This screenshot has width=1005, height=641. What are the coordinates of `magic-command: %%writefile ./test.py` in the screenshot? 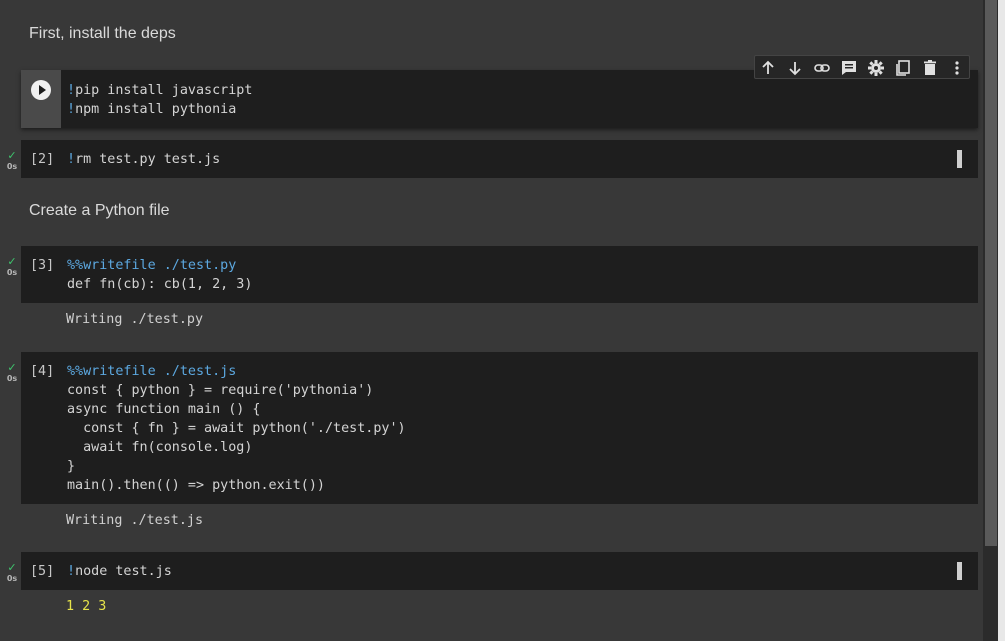 It's located at (152, 265).